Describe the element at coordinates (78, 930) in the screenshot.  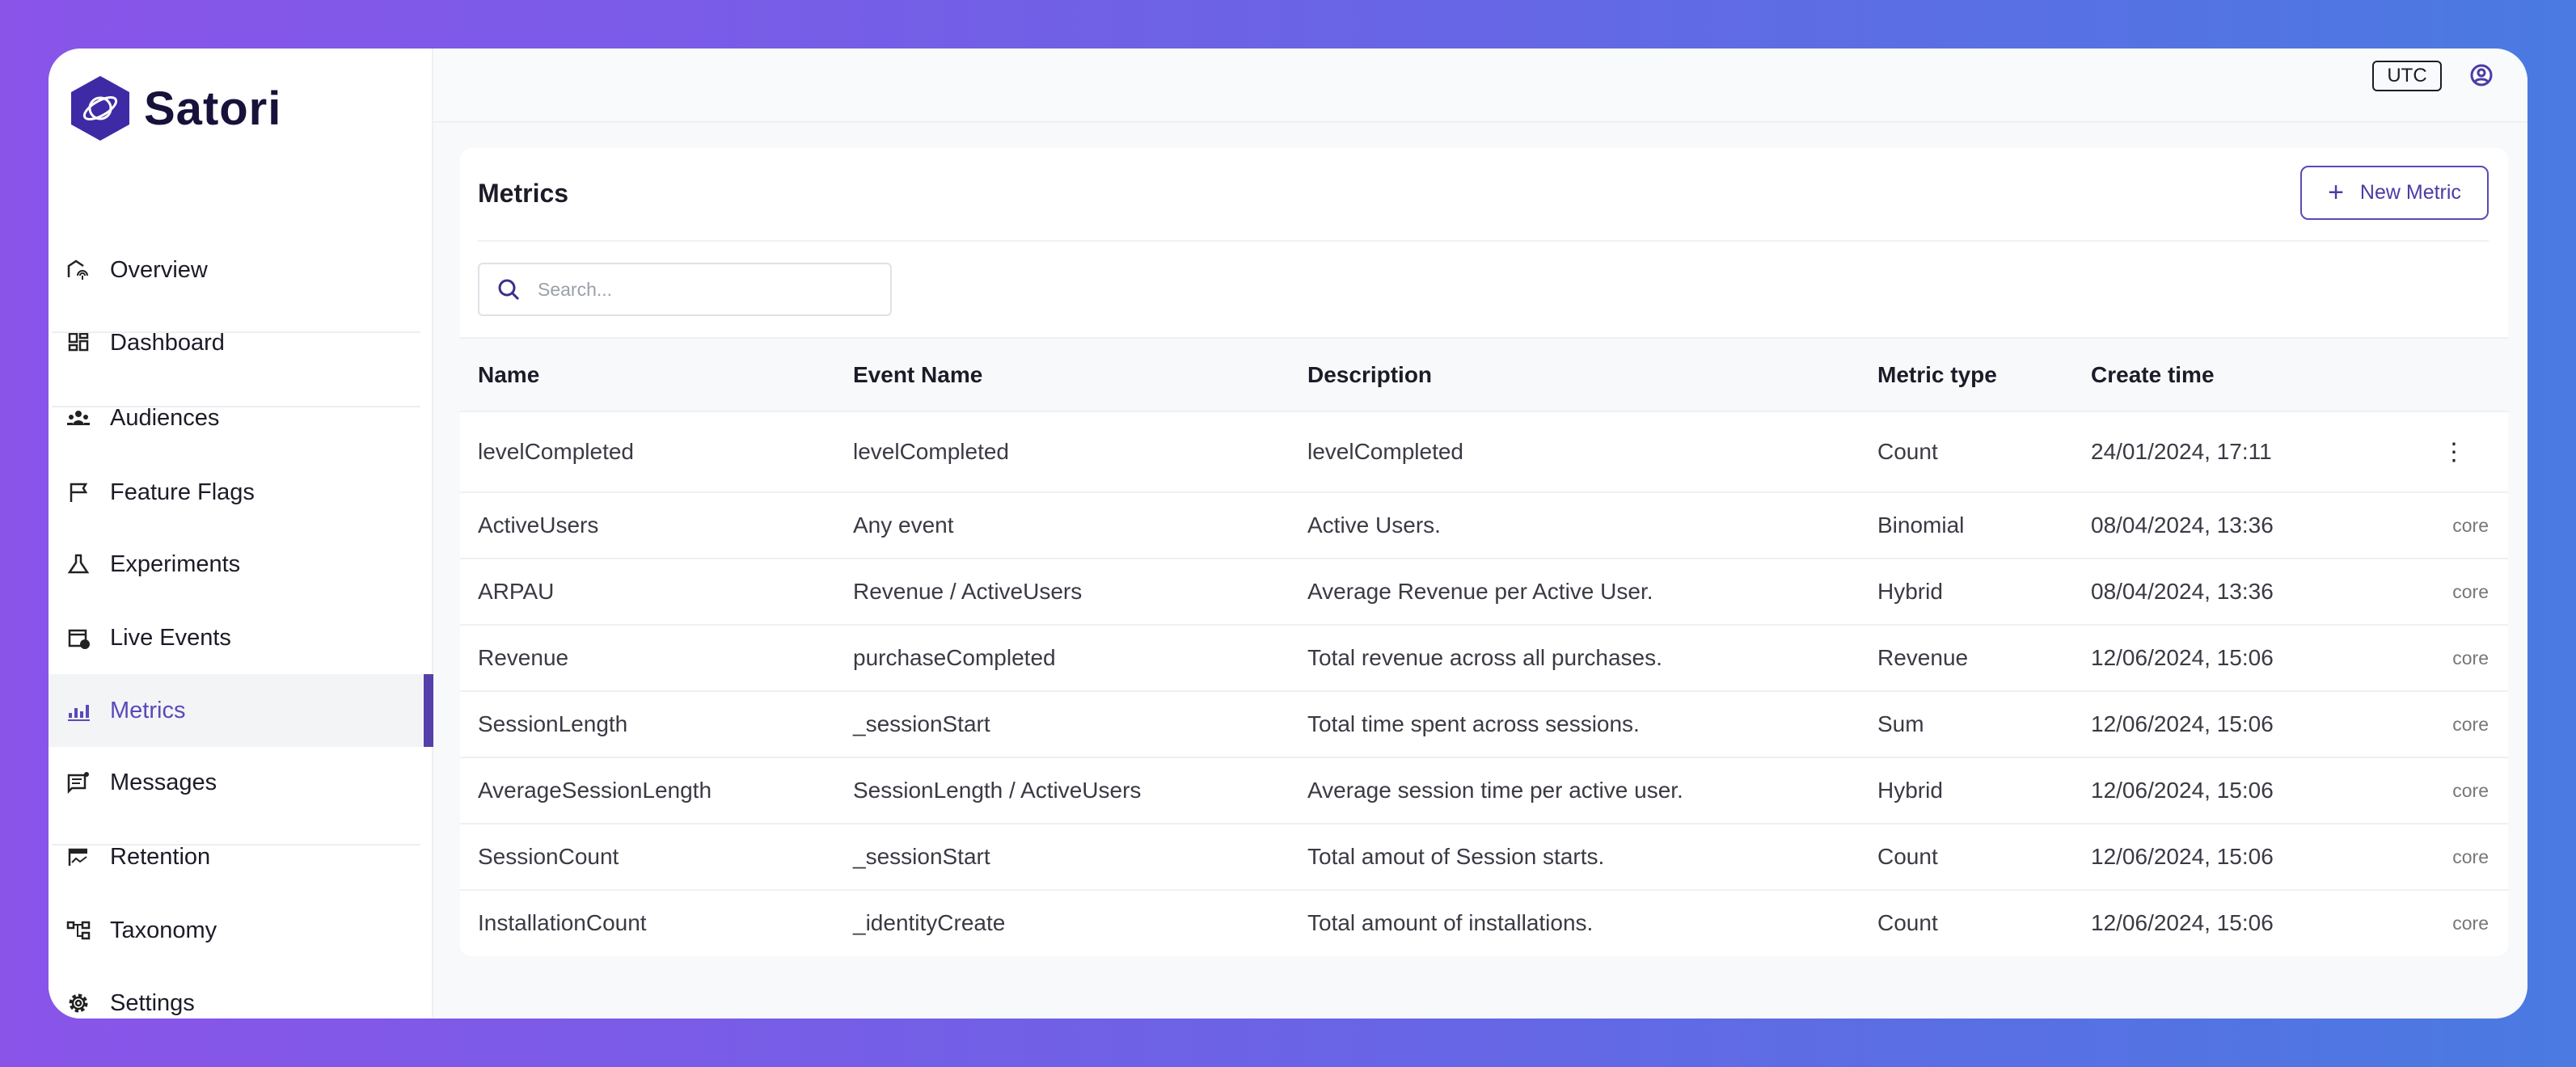
I see `taxonomy-icon` at that location.